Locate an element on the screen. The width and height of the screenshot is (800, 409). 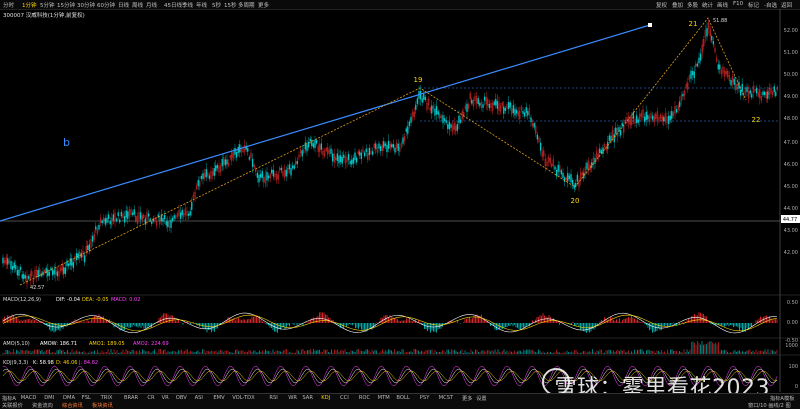
period-tab-15: 更多 is located at coordinates (263, 5).